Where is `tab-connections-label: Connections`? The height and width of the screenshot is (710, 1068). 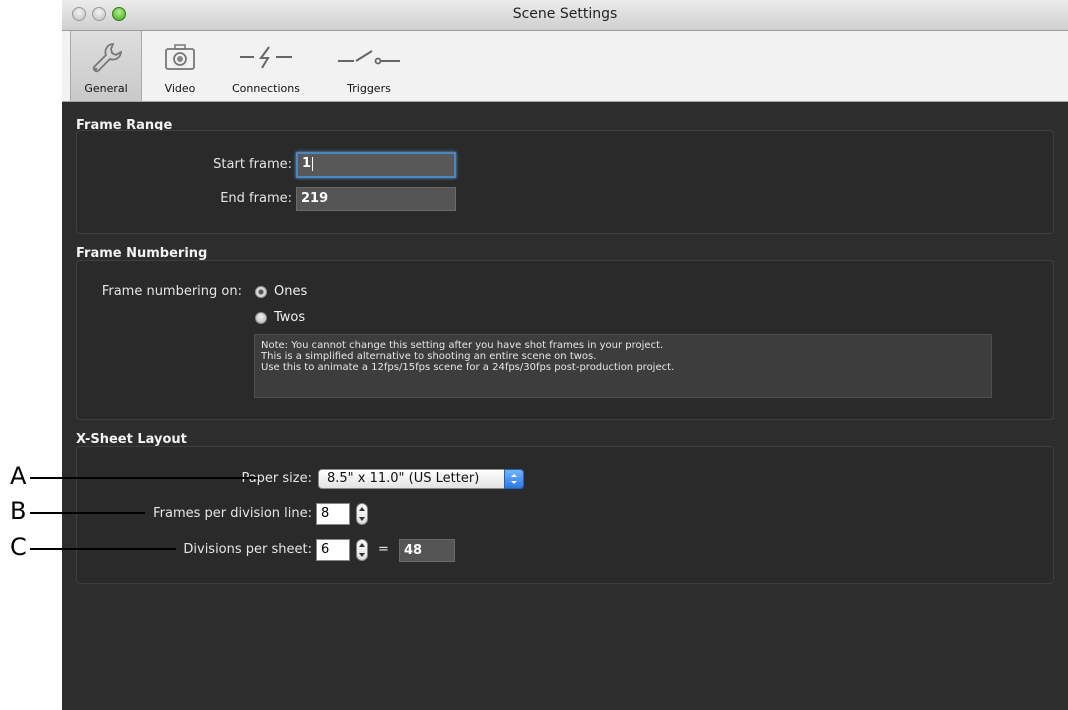 tab-connections-label: Connections is located at coordinates (266, 88).